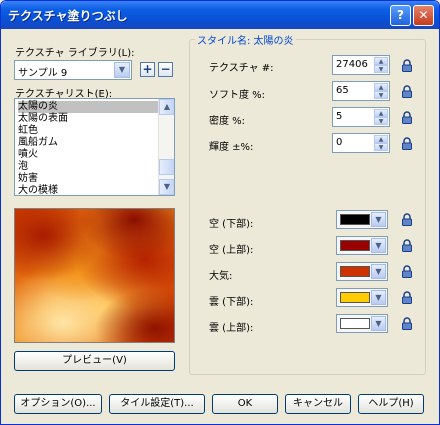 This screenshot has width=440, height=425. What do you see at coordinates (318, 404) in the screenshot?
I see `cancel-button: キャンセル` at bounding box center [318, 404].